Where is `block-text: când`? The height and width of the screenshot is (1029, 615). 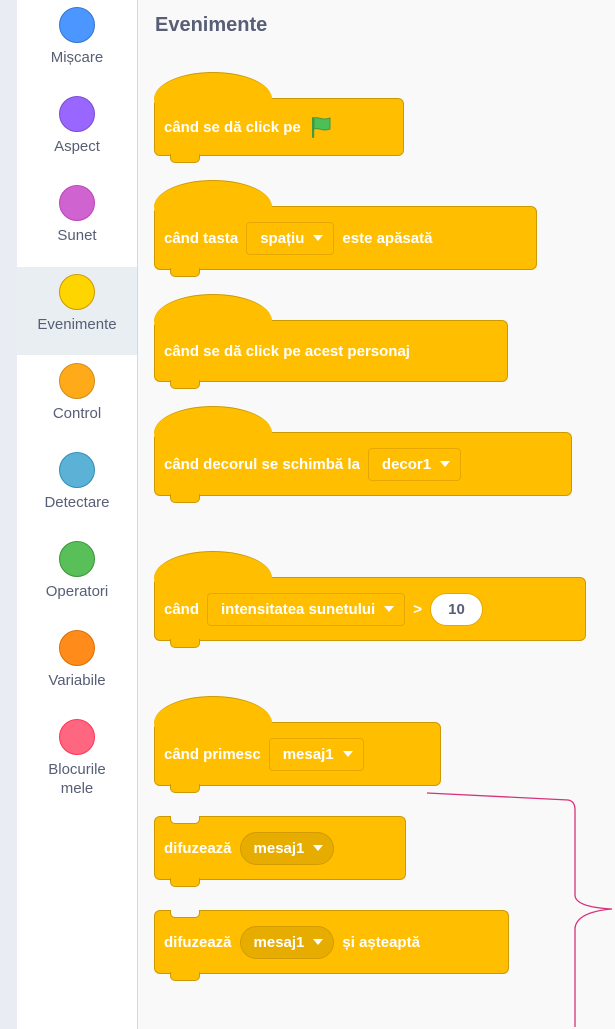
block-text: când is located at coordinates (182, 609).